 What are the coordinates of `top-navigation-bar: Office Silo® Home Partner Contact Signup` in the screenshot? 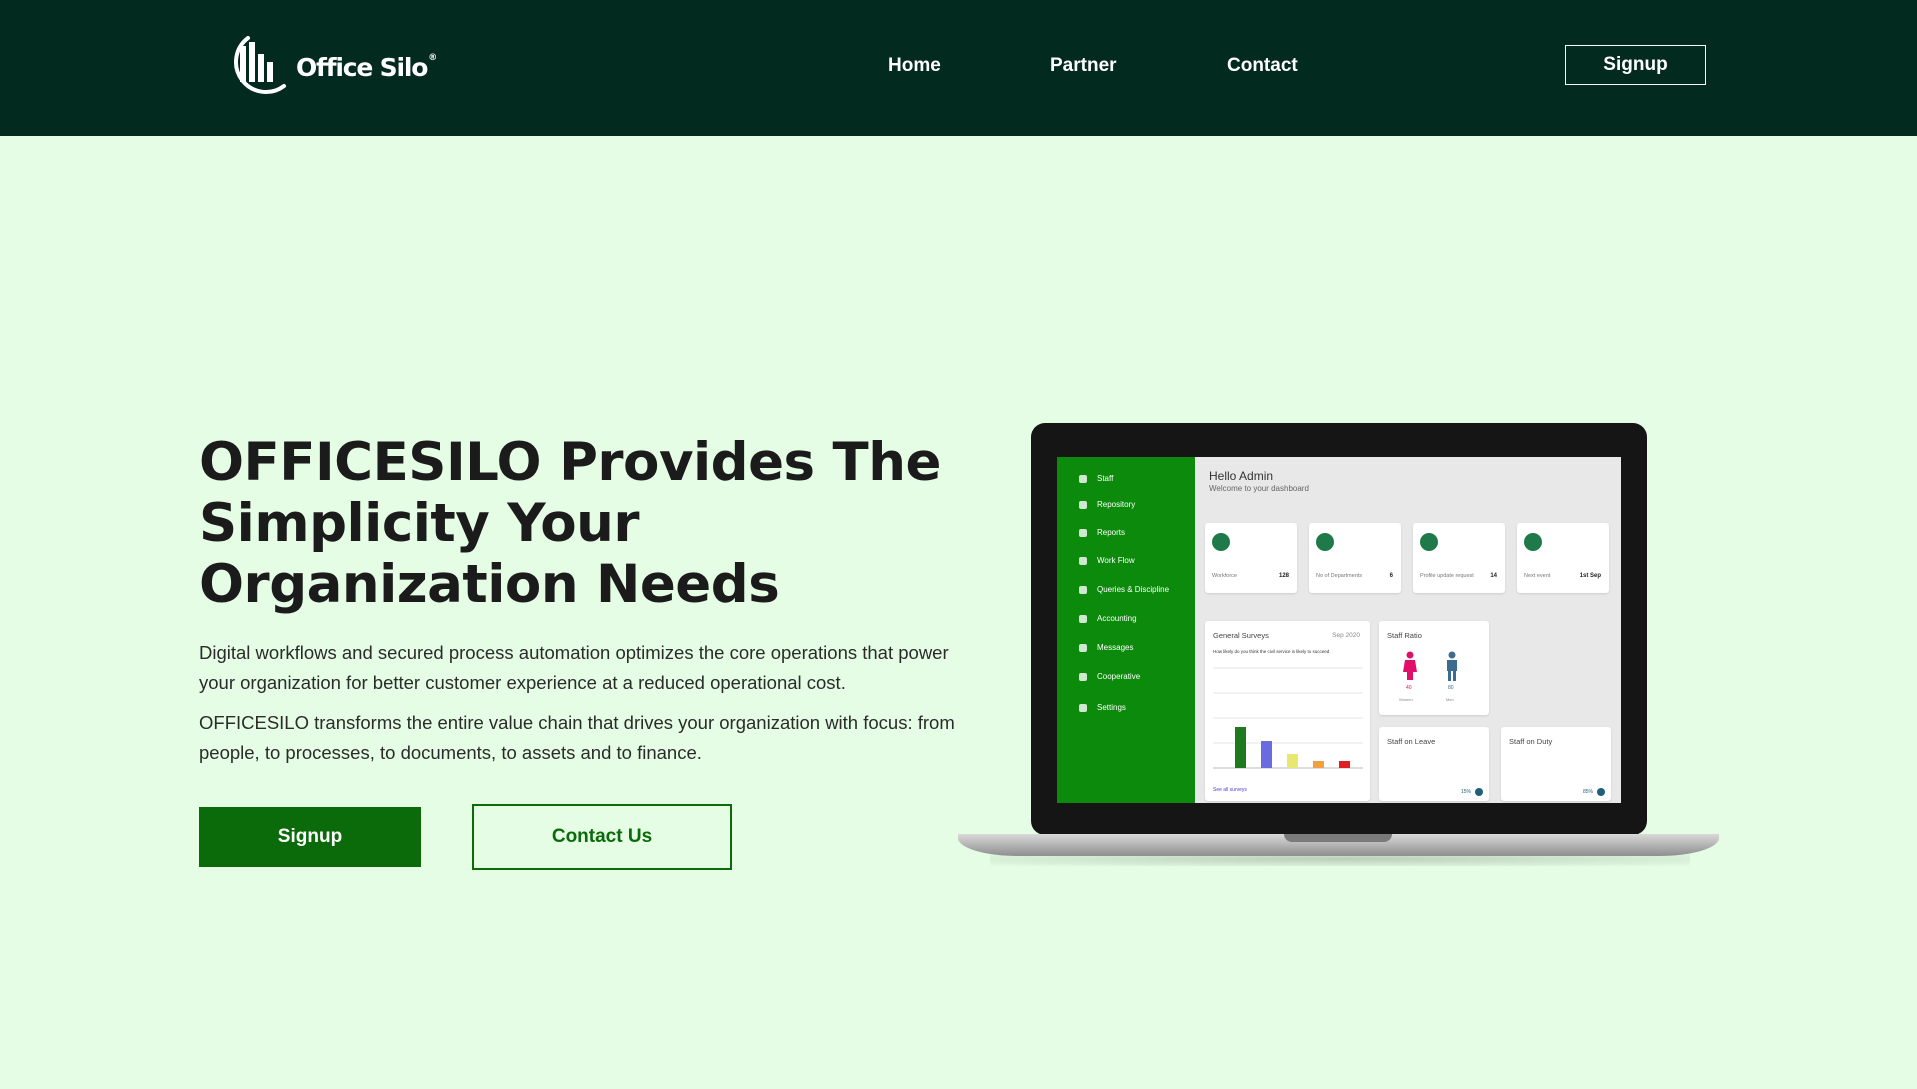 It's located at (958, 68).